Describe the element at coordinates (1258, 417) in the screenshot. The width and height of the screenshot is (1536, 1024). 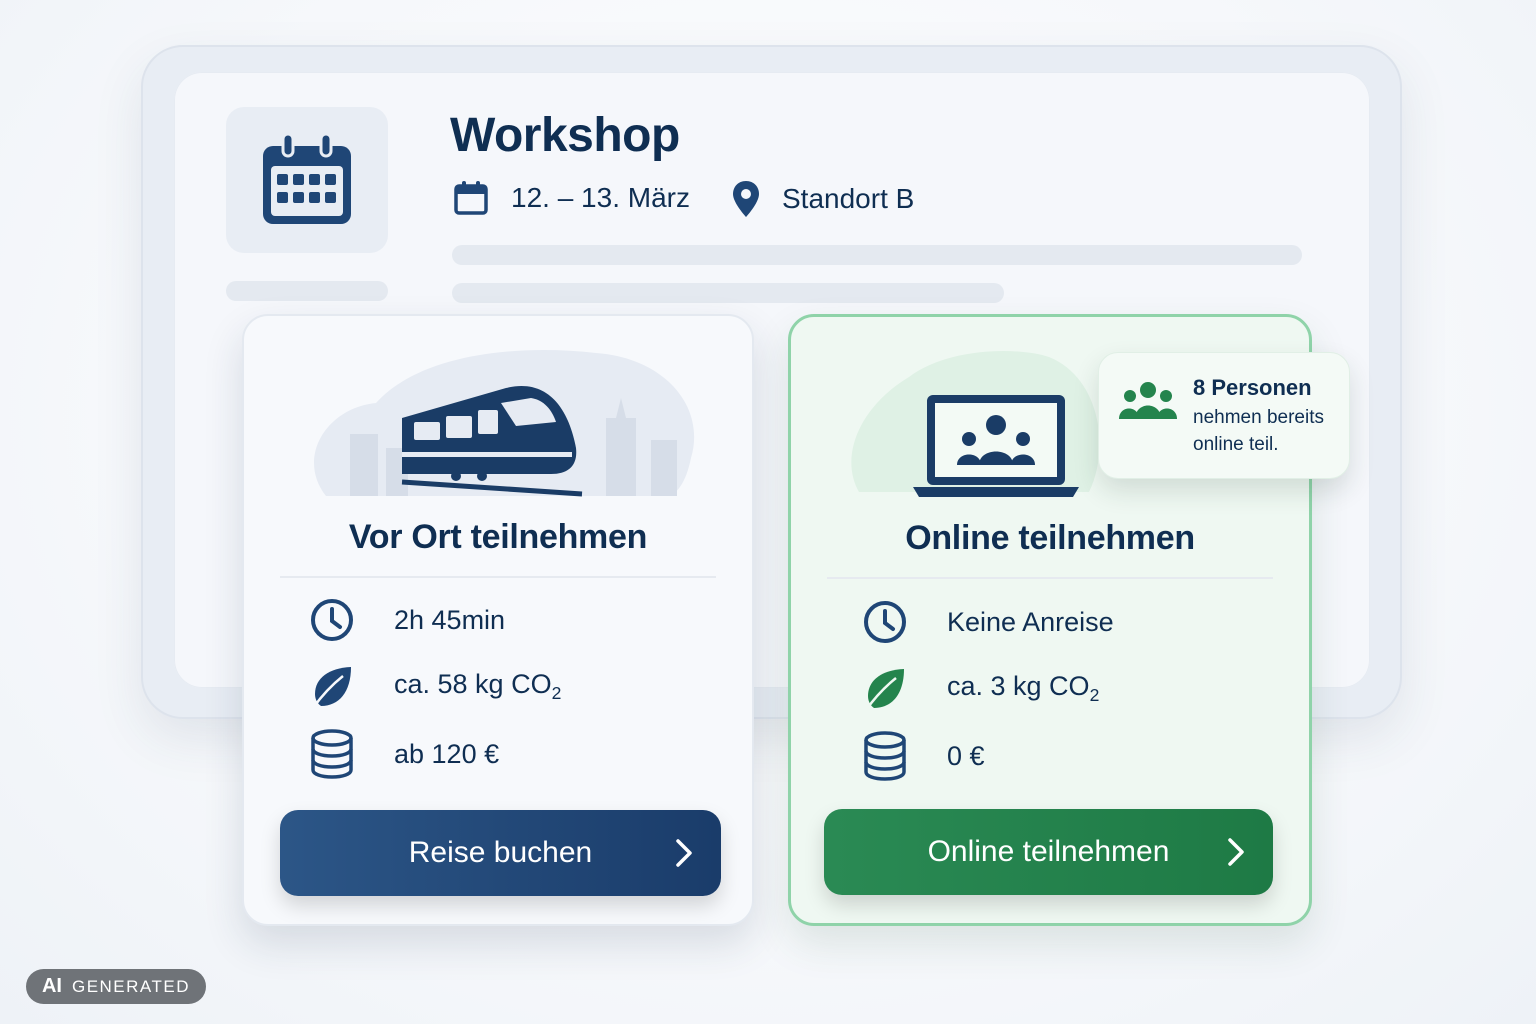
I see `participants-line1: nehmen bereits` at that location.